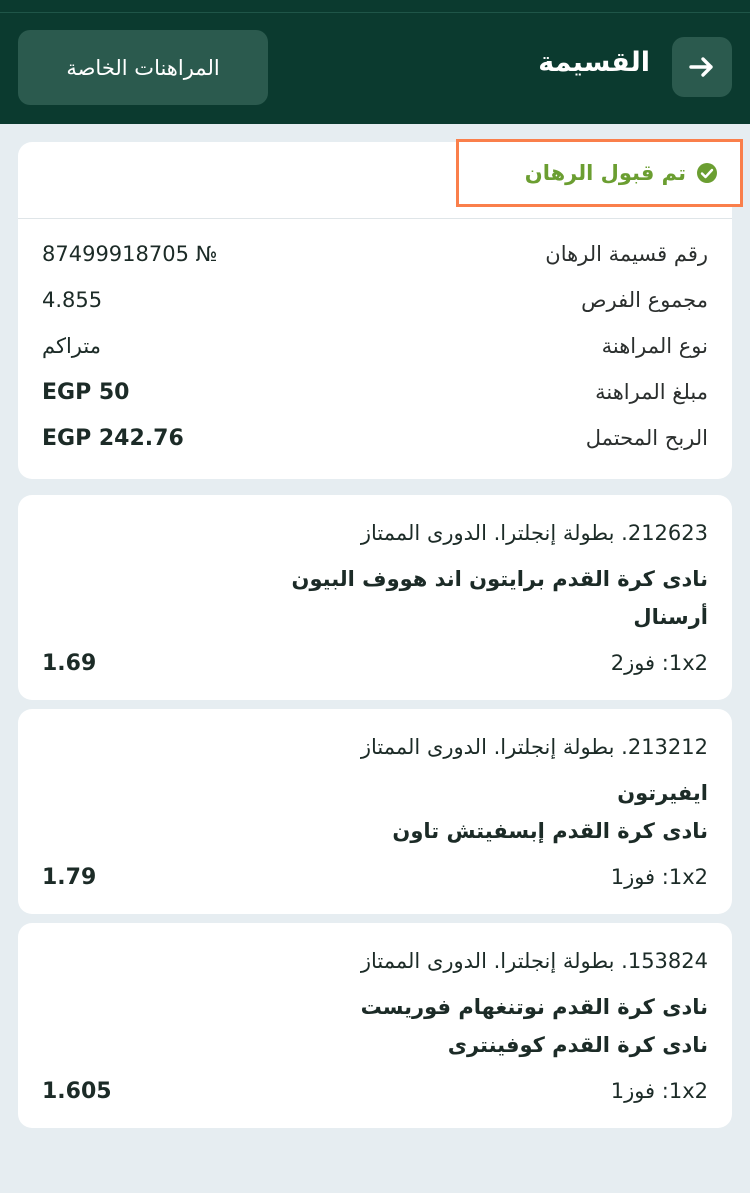 Image resolution: width=750 pixels, height=1193 pixels. I want to click on stake-value: EGP 50, so click(86, 392).